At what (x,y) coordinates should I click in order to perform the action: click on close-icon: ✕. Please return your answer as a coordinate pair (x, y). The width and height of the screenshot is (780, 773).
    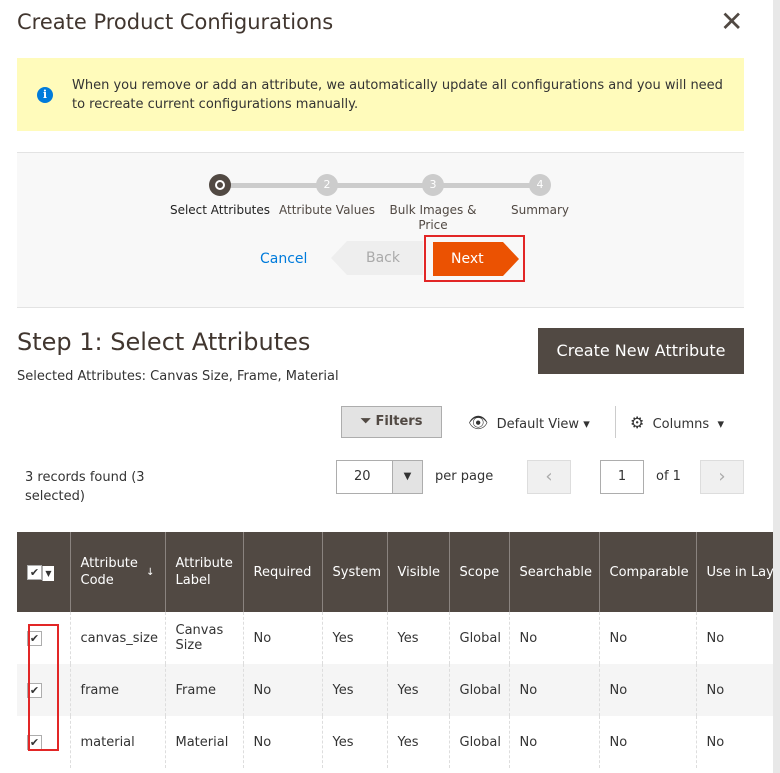
    Looking at the image, I should click on (731, 22).